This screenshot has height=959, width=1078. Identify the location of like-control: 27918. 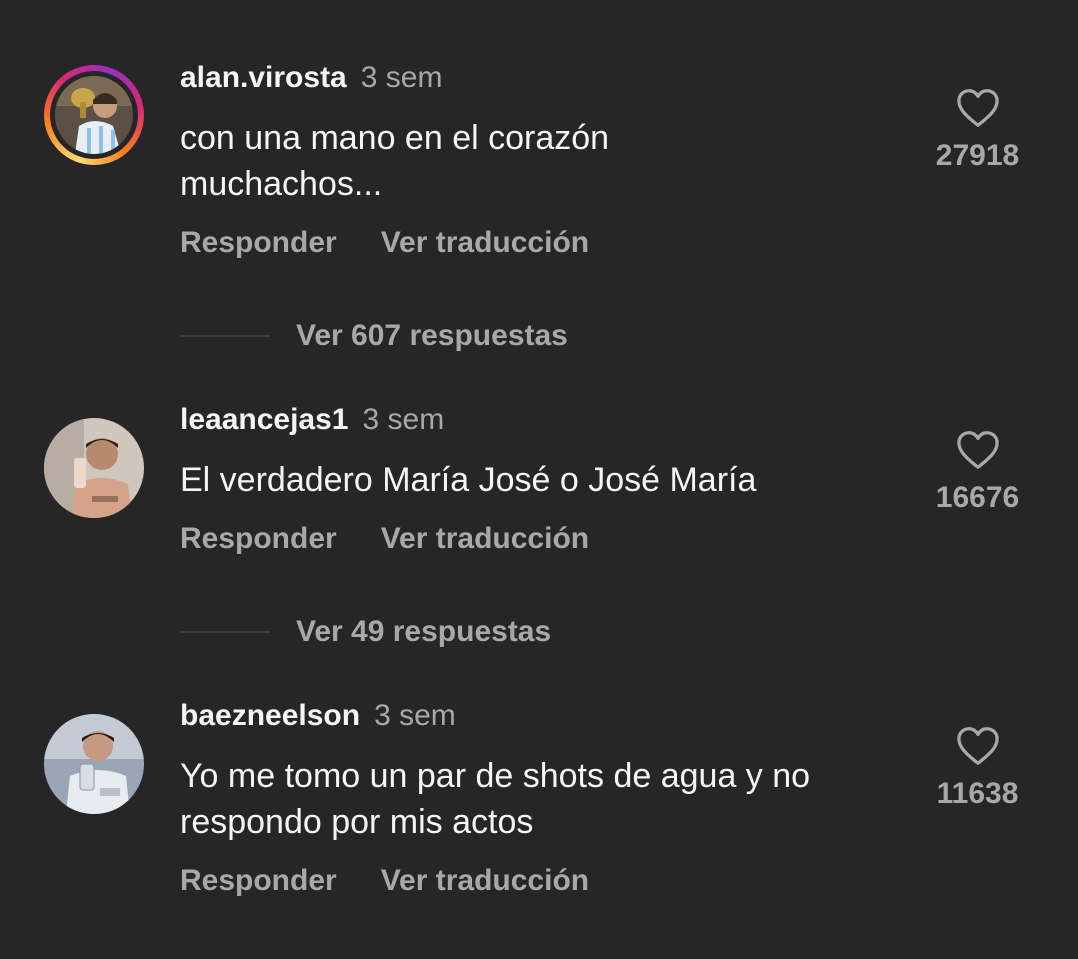
(977, 131).